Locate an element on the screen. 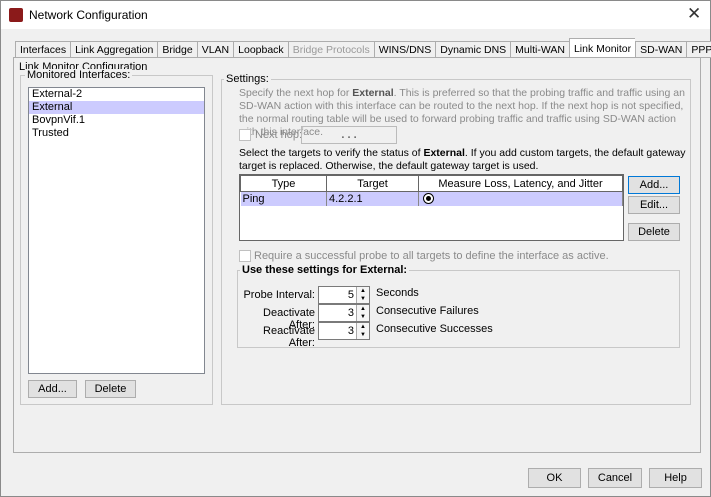 This screenshot has height=497, width=711. use-settings-legend: Use these settings for External: is located at coordinates (325, 270).